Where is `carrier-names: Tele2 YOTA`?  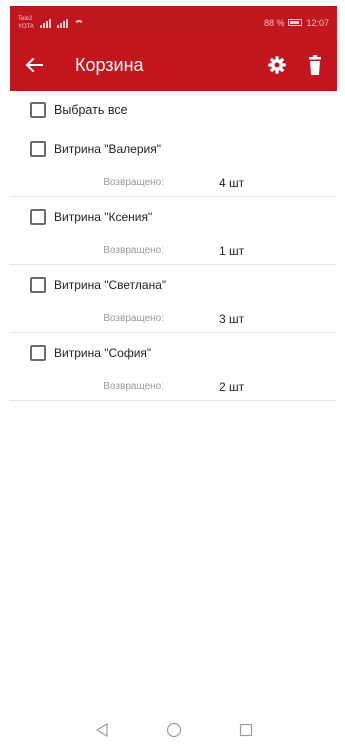
carrier-names: Tele2 YOTA is located at coordinates (26, 23).